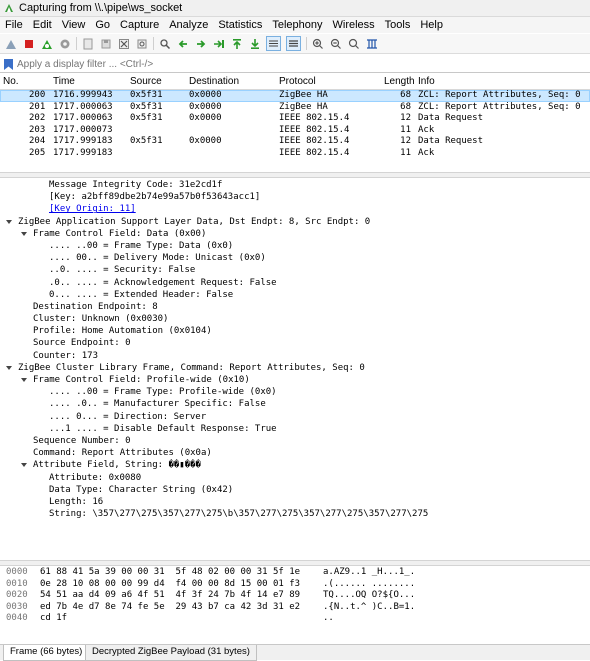  Describe the element at coordinates (240, 25) in the screenshot. I see `menu-statistics: Statistics` at that location.